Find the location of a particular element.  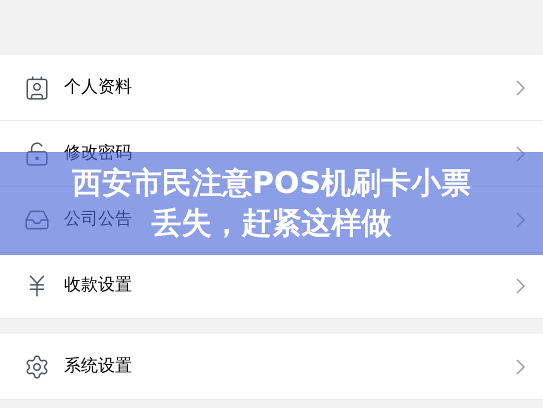

row-label: 收款设置 is located at coordinates (98, 285).